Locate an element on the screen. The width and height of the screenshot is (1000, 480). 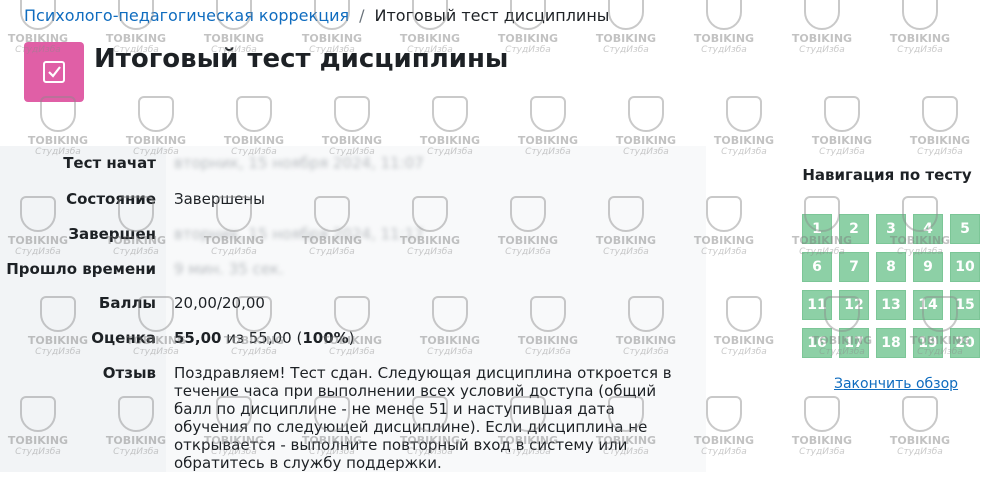
quiz-check-icon is located at coordinates (54, 72).